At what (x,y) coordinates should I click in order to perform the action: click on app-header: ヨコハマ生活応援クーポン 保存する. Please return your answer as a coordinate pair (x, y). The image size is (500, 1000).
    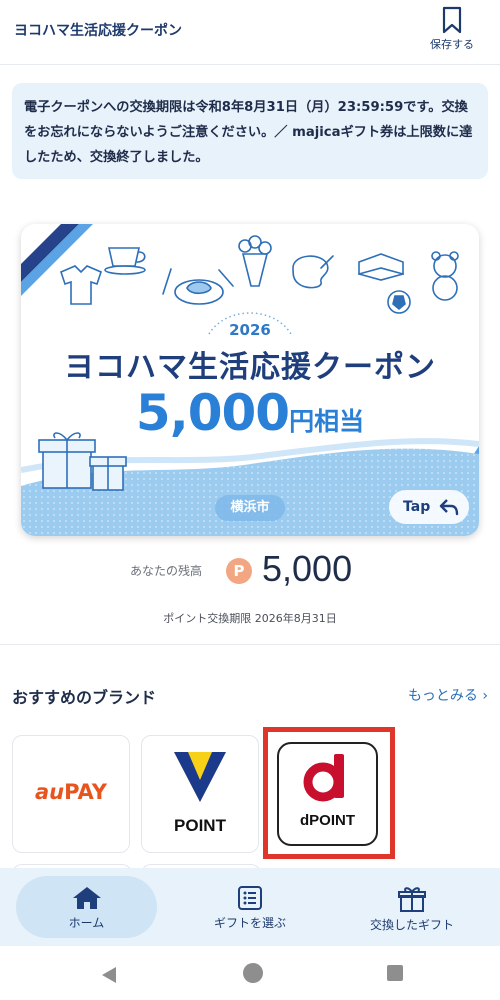
    Looking at the image, I should click on (250, 32).